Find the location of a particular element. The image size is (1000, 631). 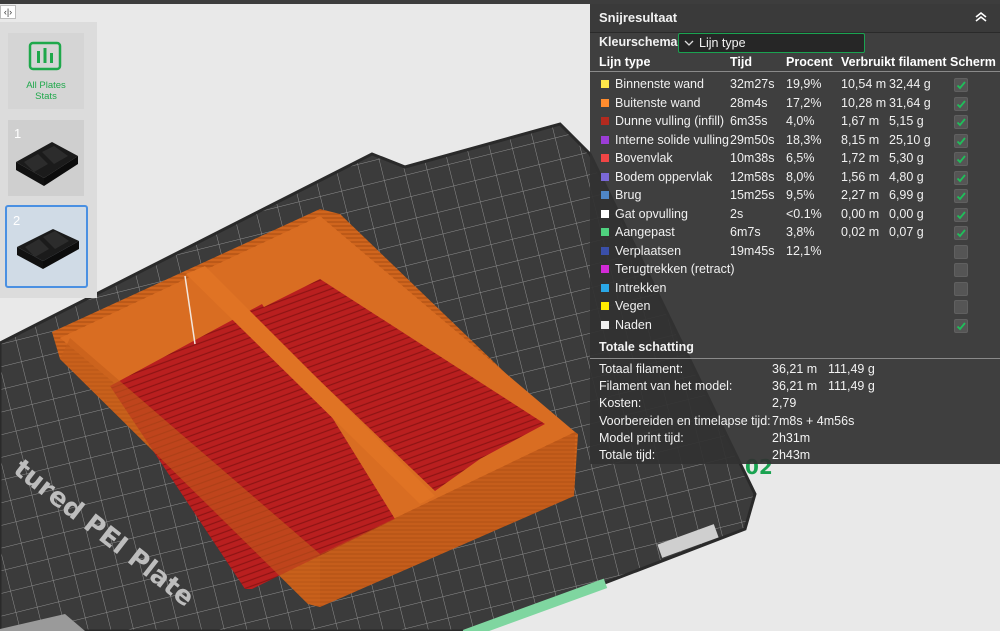

color-scheme-value: Lijn type is located at coordinates (722, 43).